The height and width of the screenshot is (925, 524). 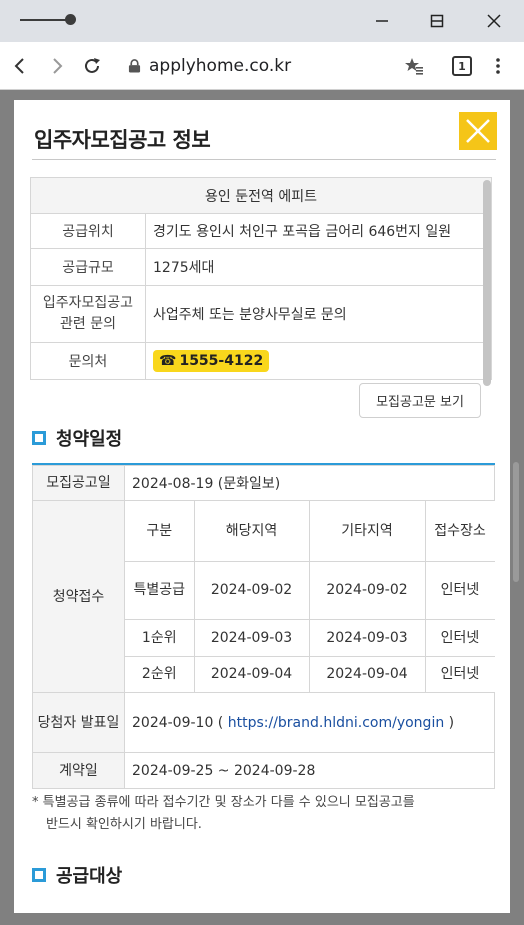 What do you see at coordinates (318, 361) in the screenshot?
I see `contact-value-cell: ☎ 1555-4122` at bounding box center [318, 361].